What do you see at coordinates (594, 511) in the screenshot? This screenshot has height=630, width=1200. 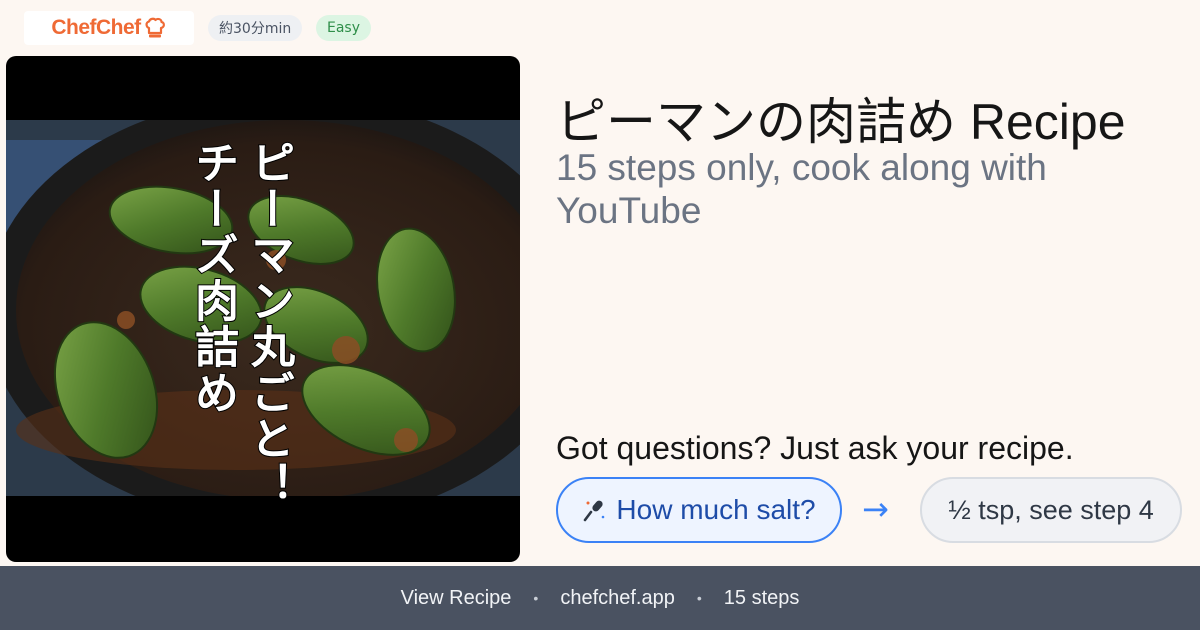 I see `microphone-icon` at bounding box center [594, 511].